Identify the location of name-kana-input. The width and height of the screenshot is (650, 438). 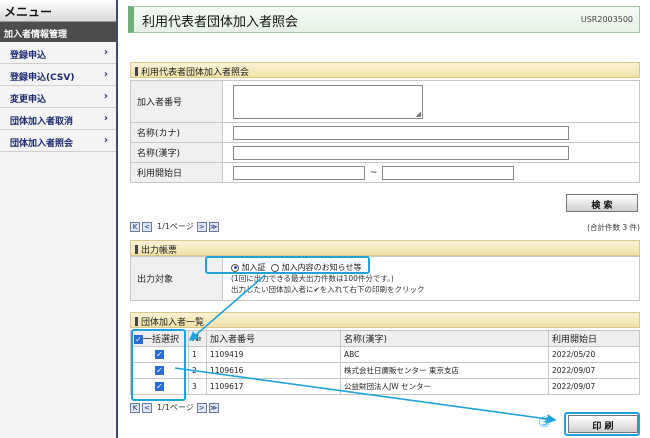
(401, 132).